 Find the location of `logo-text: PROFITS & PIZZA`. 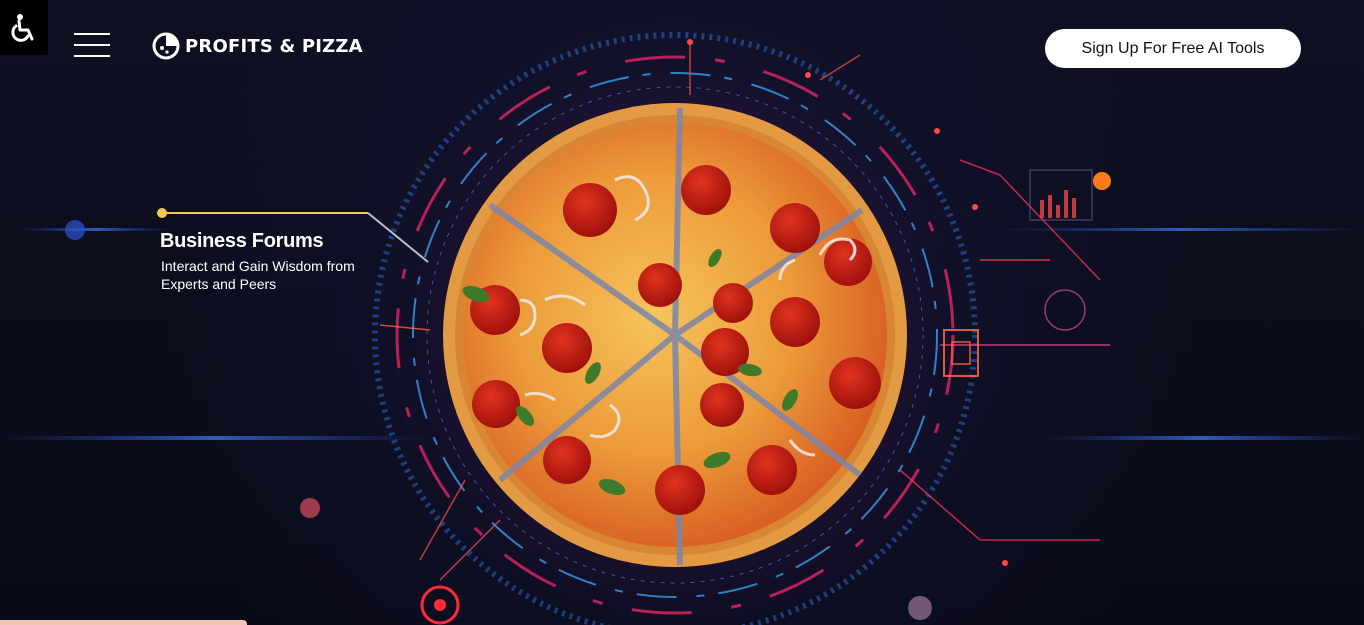

logo-text: PROFITS & PIZZA is located at coordinates (274, 46).